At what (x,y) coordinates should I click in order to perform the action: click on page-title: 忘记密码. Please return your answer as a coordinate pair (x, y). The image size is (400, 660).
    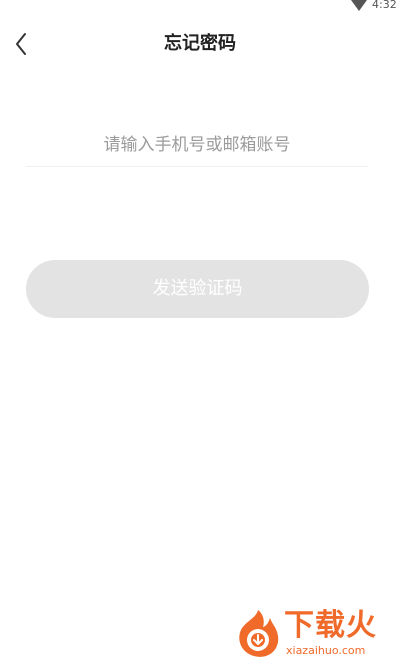
    Looking at the image, I should click on (200, 43).